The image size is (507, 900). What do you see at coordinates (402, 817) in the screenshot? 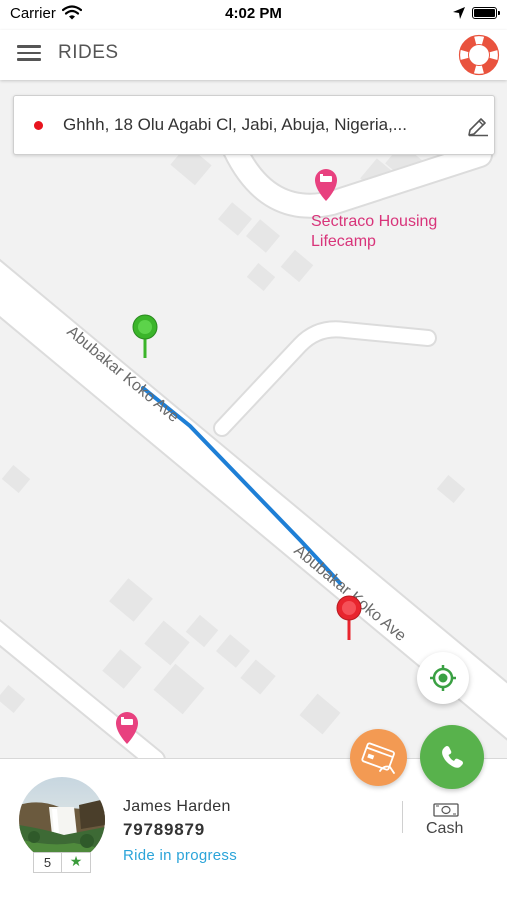
I see `divider` at bounding box center [402, 817].